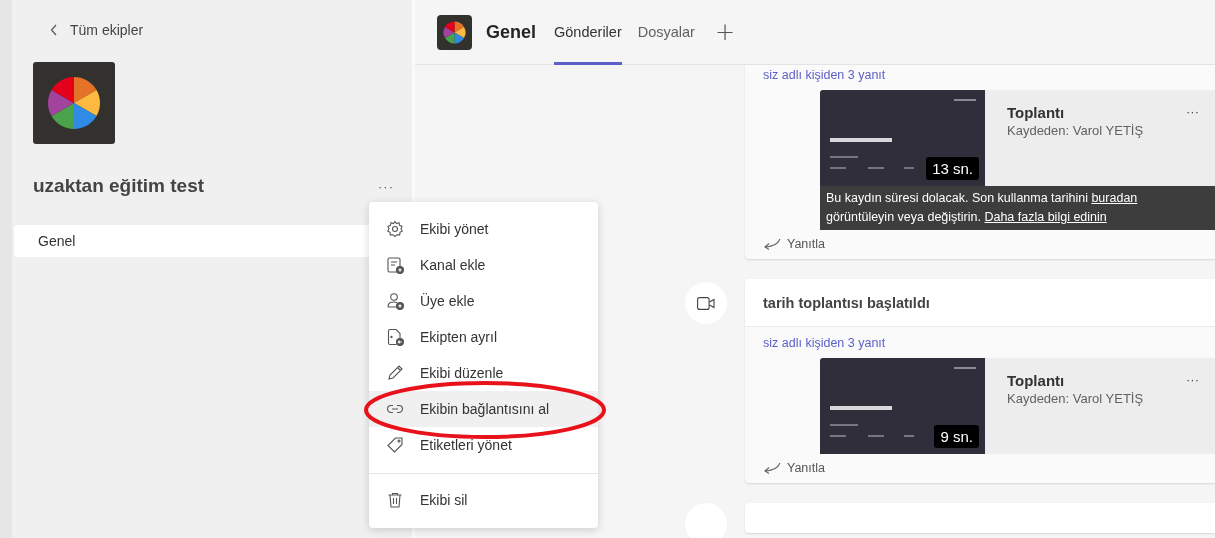  What do you see at coordinates (54, 30) in the screenshot?
I see `chevron-left-icon` at bounding box center [54, 30].